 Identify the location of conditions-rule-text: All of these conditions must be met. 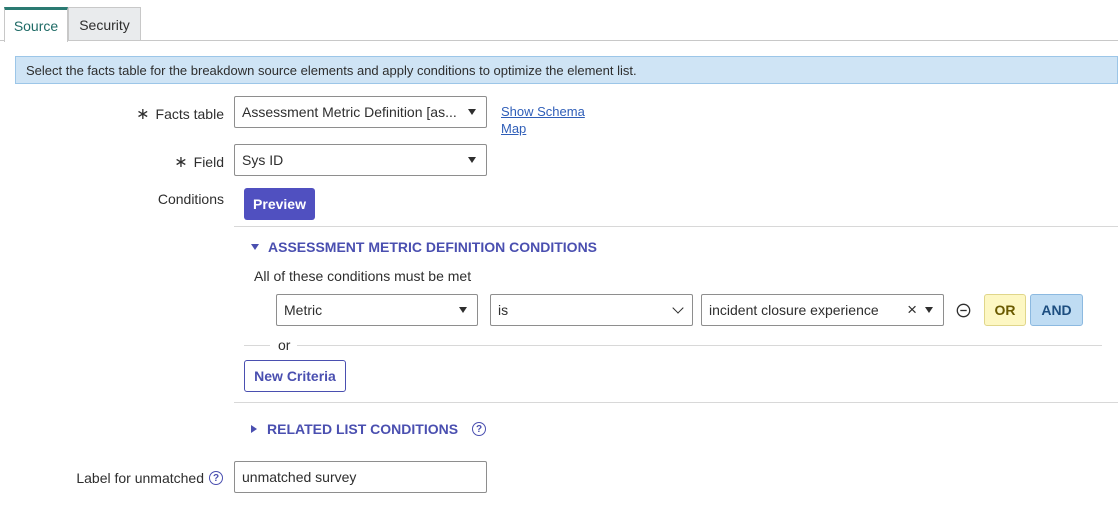
(363, 276).